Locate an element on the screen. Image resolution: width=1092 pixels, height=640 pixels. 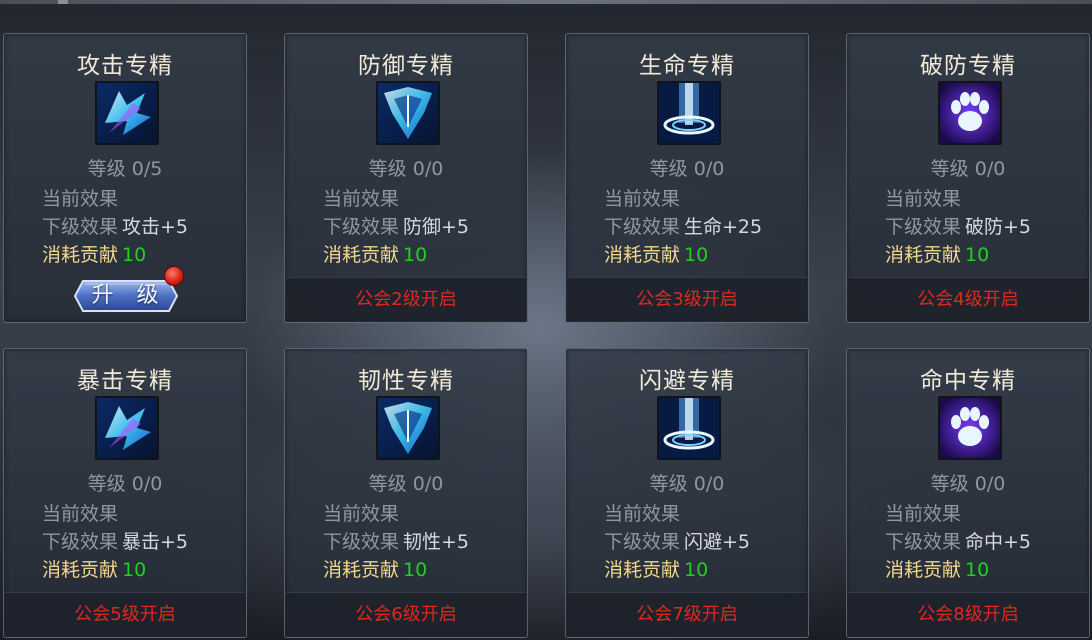
spec-card-accuracy: 命中专精 等级 0/0 当前效果 下级效果 命中+5 消耗贡献 10 公会8级开启 is located at coordinates (968, 493).